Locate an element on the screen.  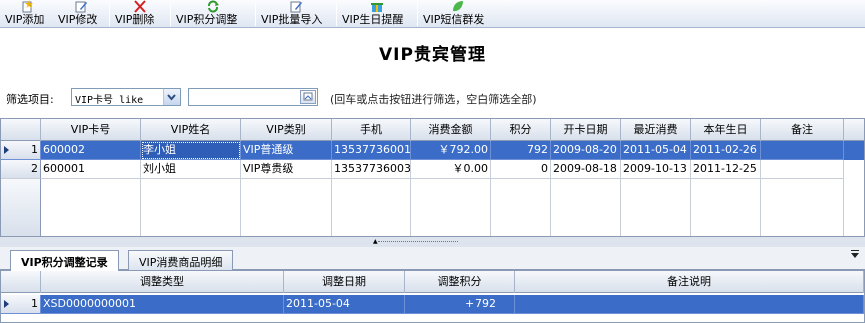
vip-birthday-reminder-label: VIP生日提醒 is located at coordinates (373, 19).